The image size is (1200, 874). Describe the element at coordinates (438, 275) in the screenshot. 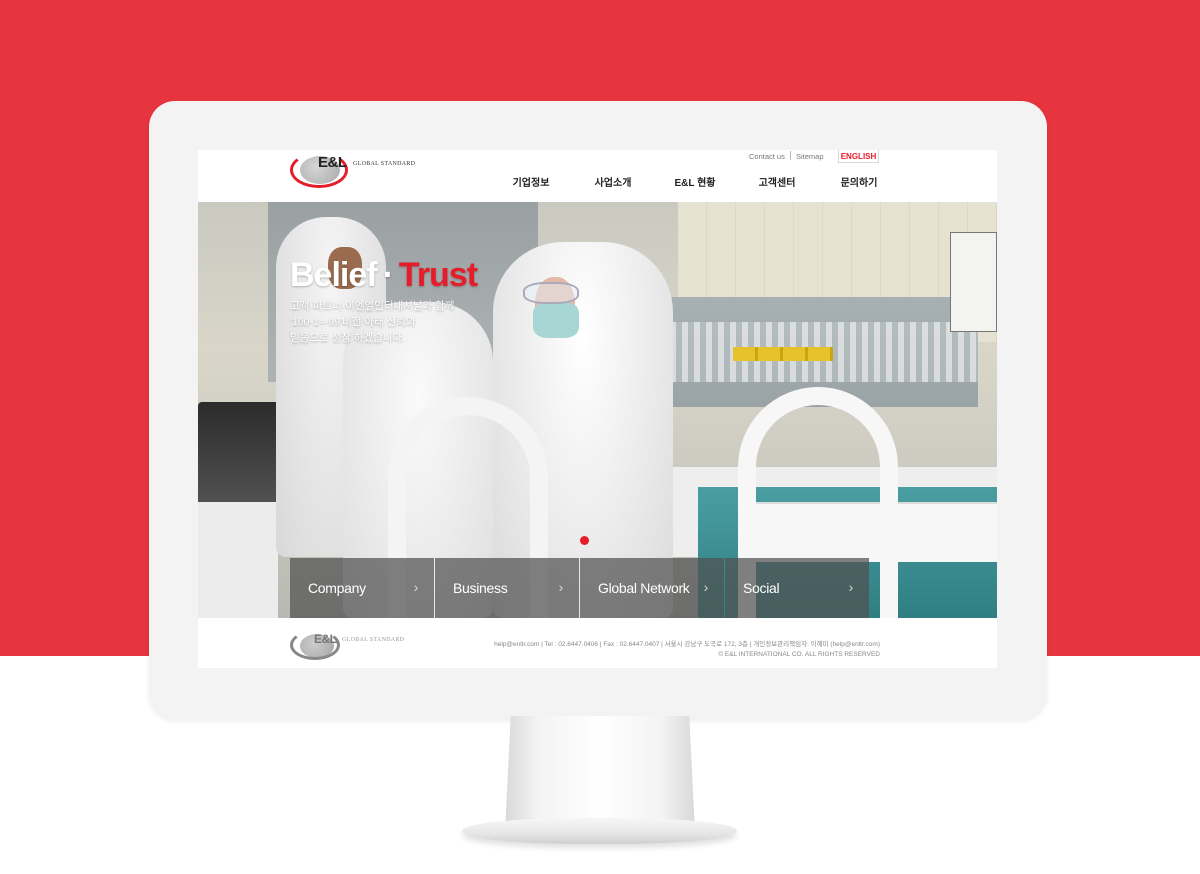

I see `hero-title-trust: Trust` at that location.